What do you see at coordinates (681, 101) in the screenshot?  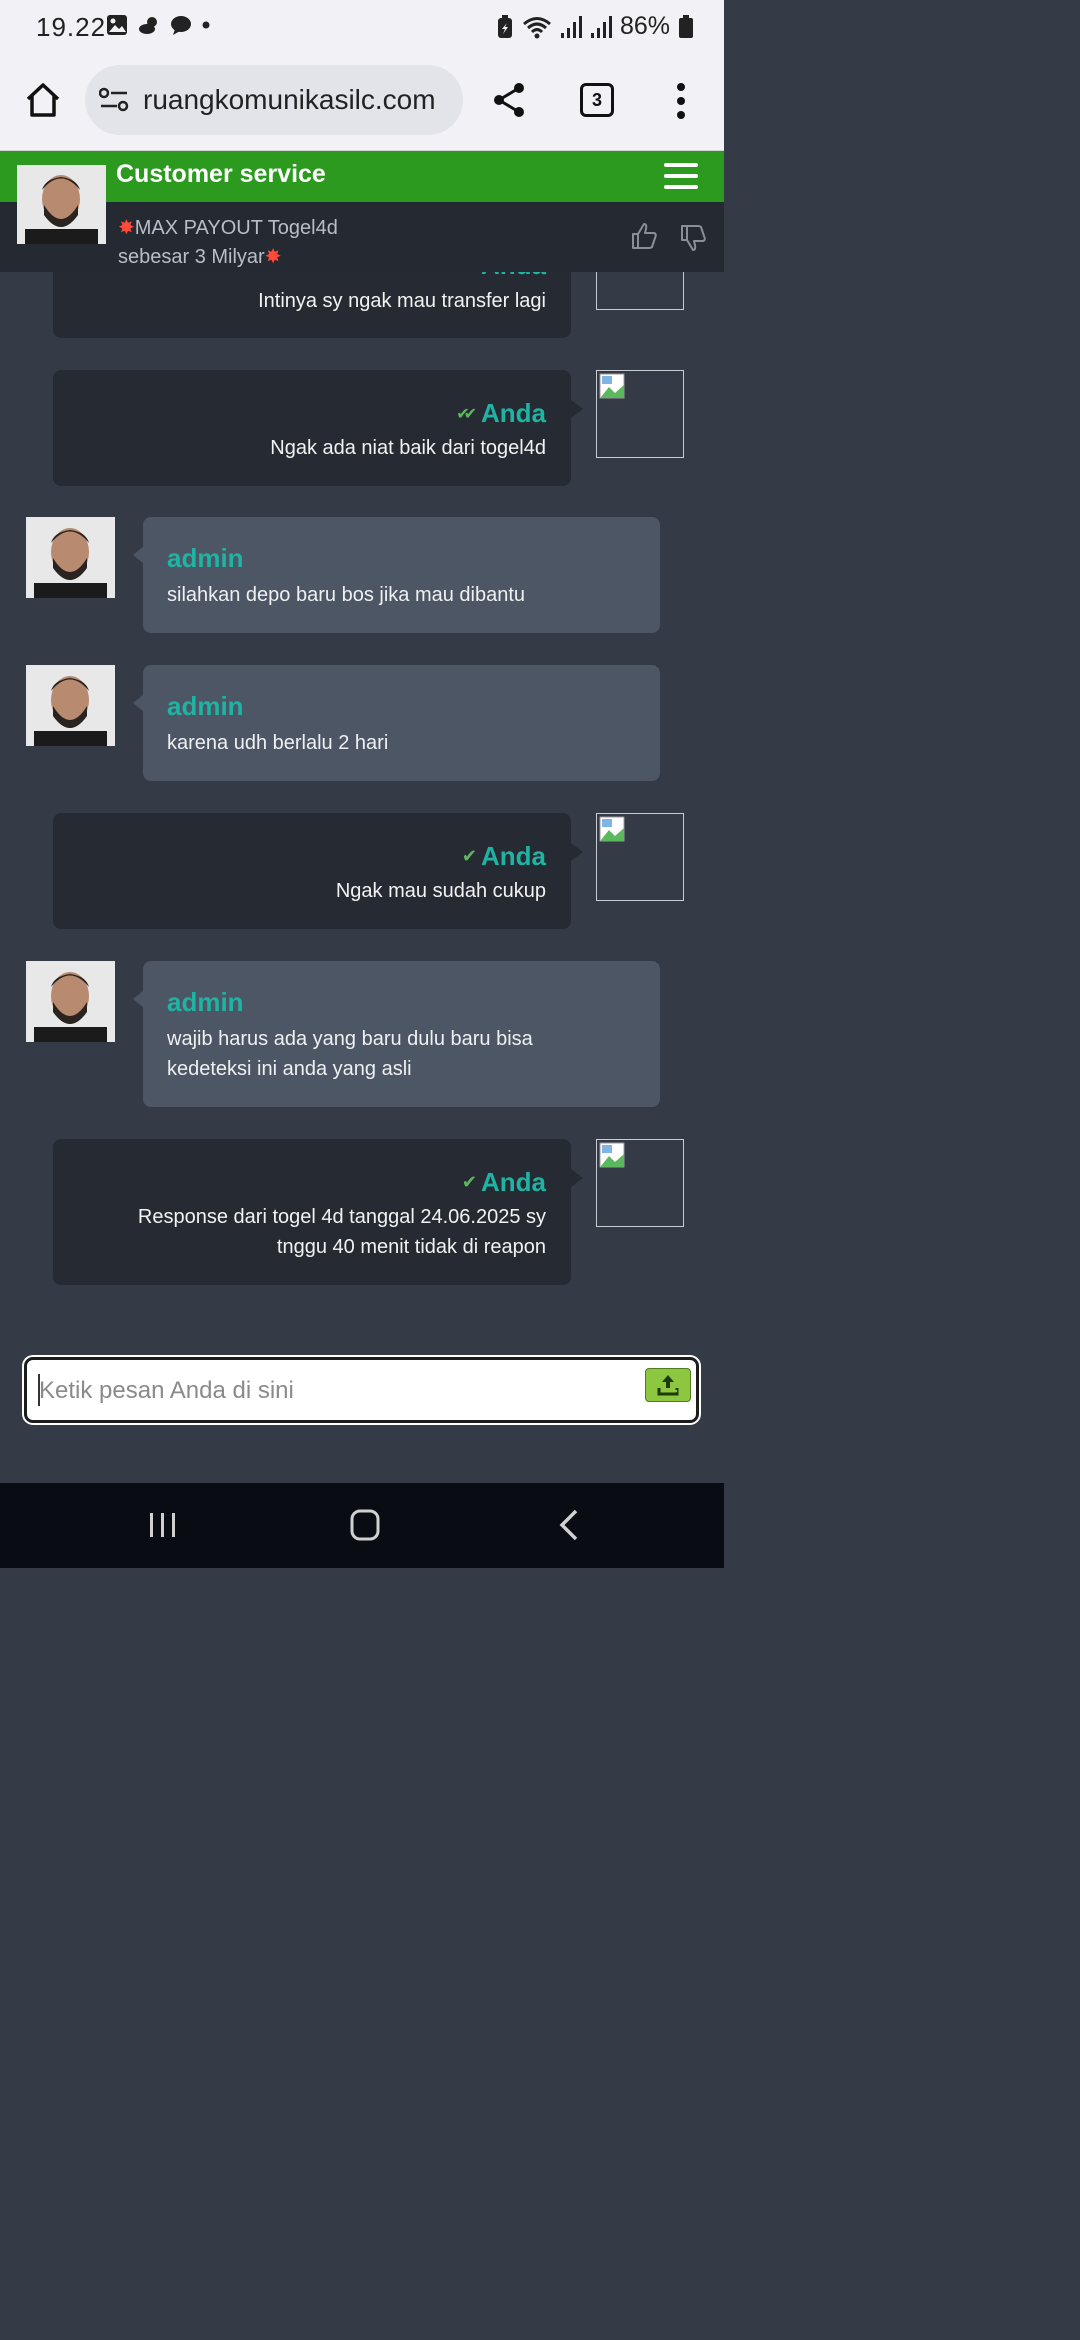 I see `more-menu-icon` at bounding box center [681, 101].